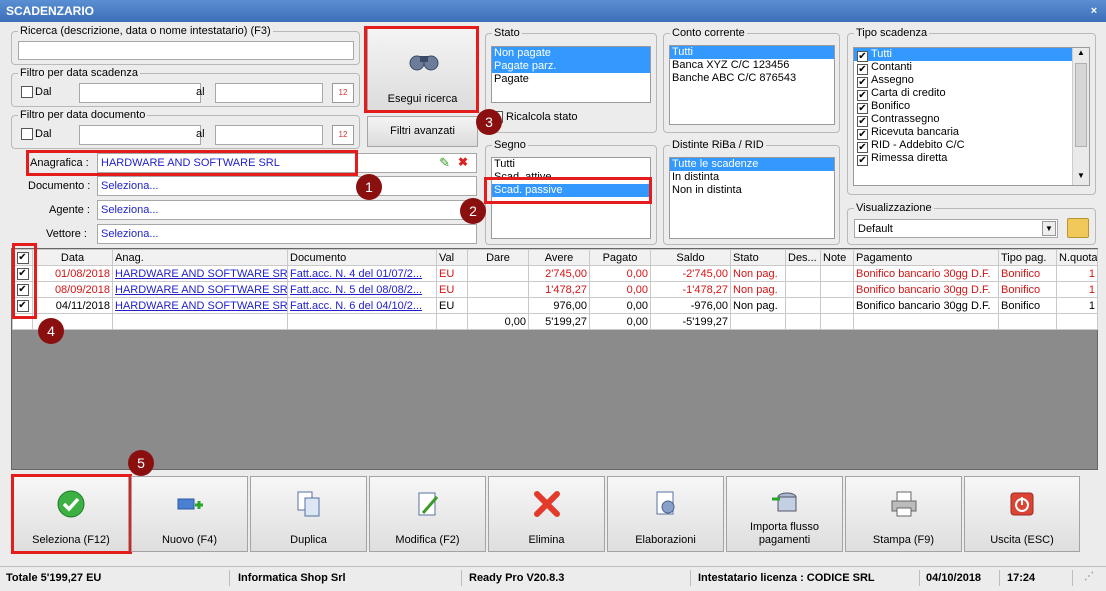  Describe the element at coordinates (140, 93) in the screenshot. I see `scadenza-dal-input` at that location.